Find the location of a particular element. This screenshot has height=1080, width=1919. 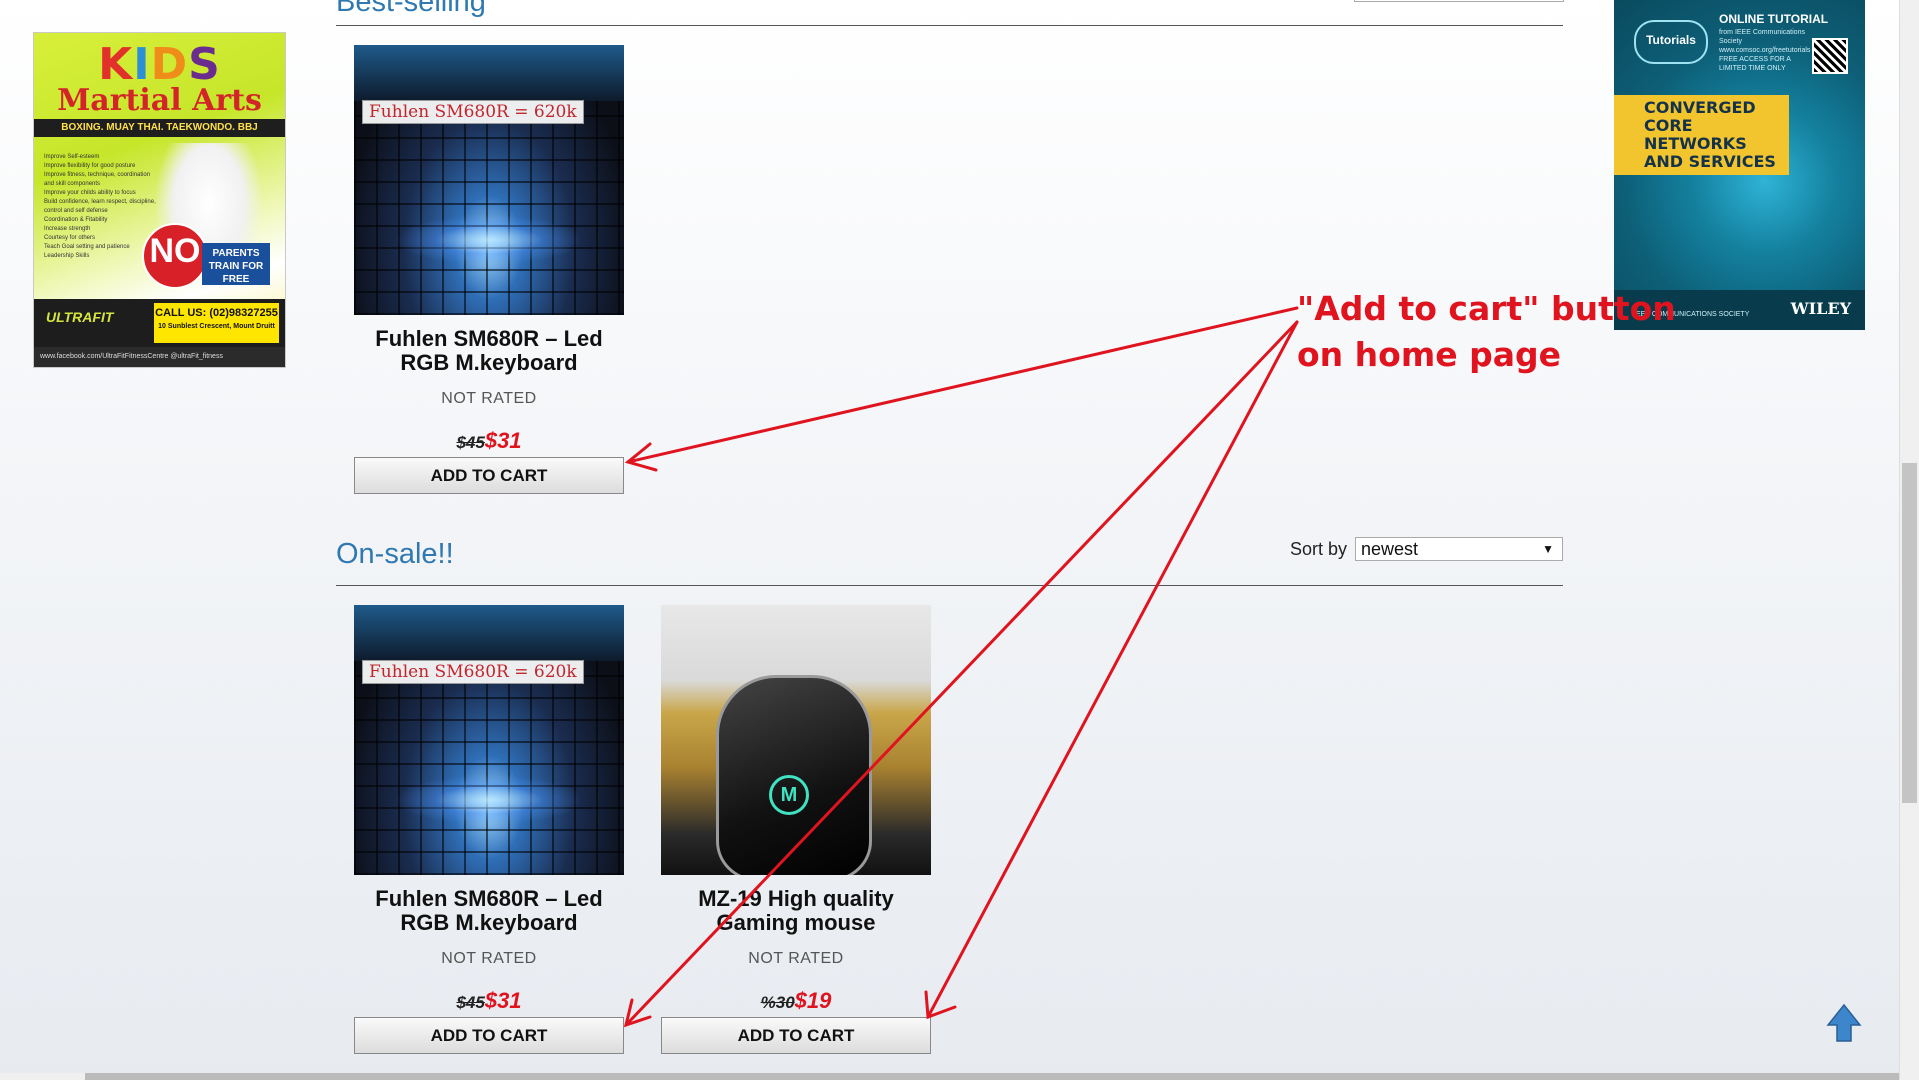

horizontal-scrollbar-thumb is located at coordinates (42, 1076).